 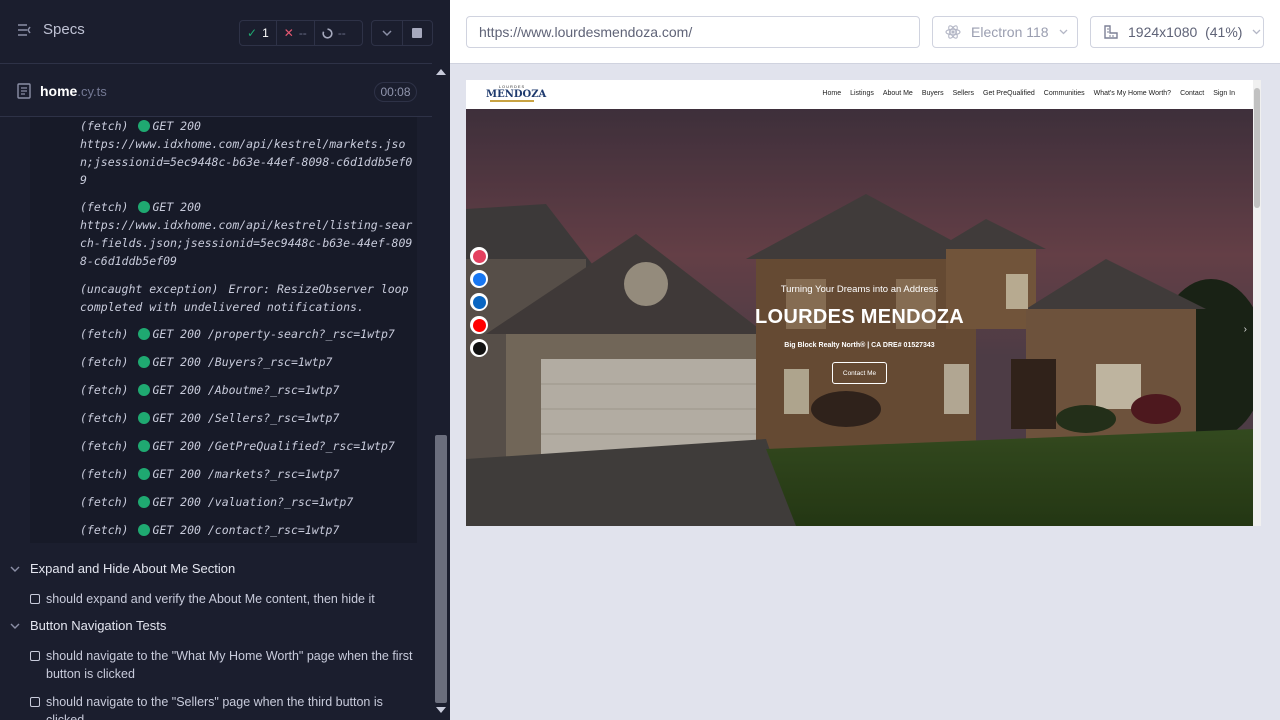 What do you see at coordinates (898, 93) in the screenshot?
I see `nav-about-me: About Me` at bounding box center [898, 93].